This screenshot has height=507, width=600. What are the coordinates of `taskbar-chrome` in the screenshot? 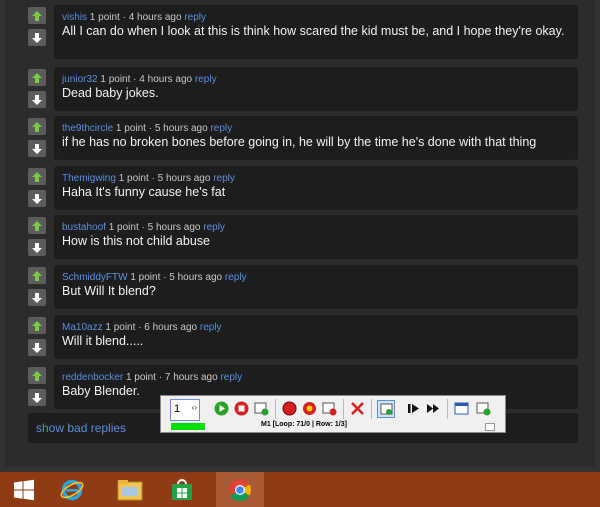 It's located at (240, 489).